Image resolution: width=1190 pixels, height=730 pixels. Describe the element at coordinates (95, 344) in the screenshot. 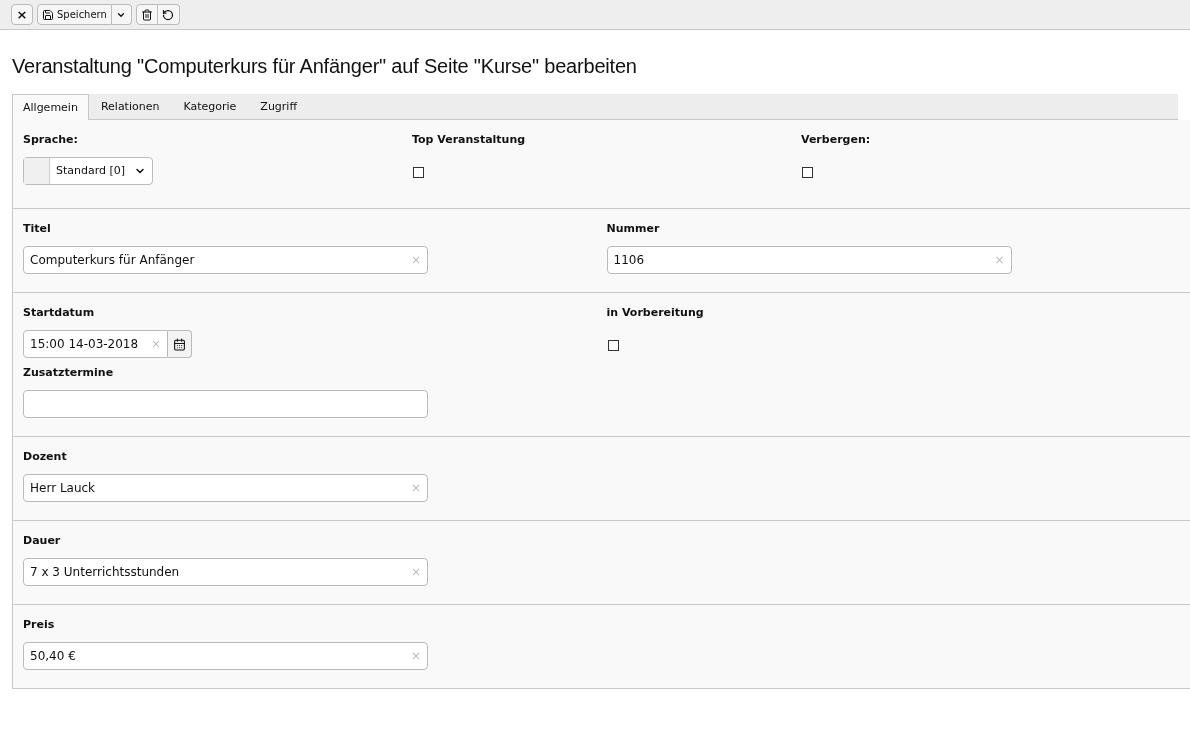

I see `date-field: 15:00 14-03-2018 ×` at that location.